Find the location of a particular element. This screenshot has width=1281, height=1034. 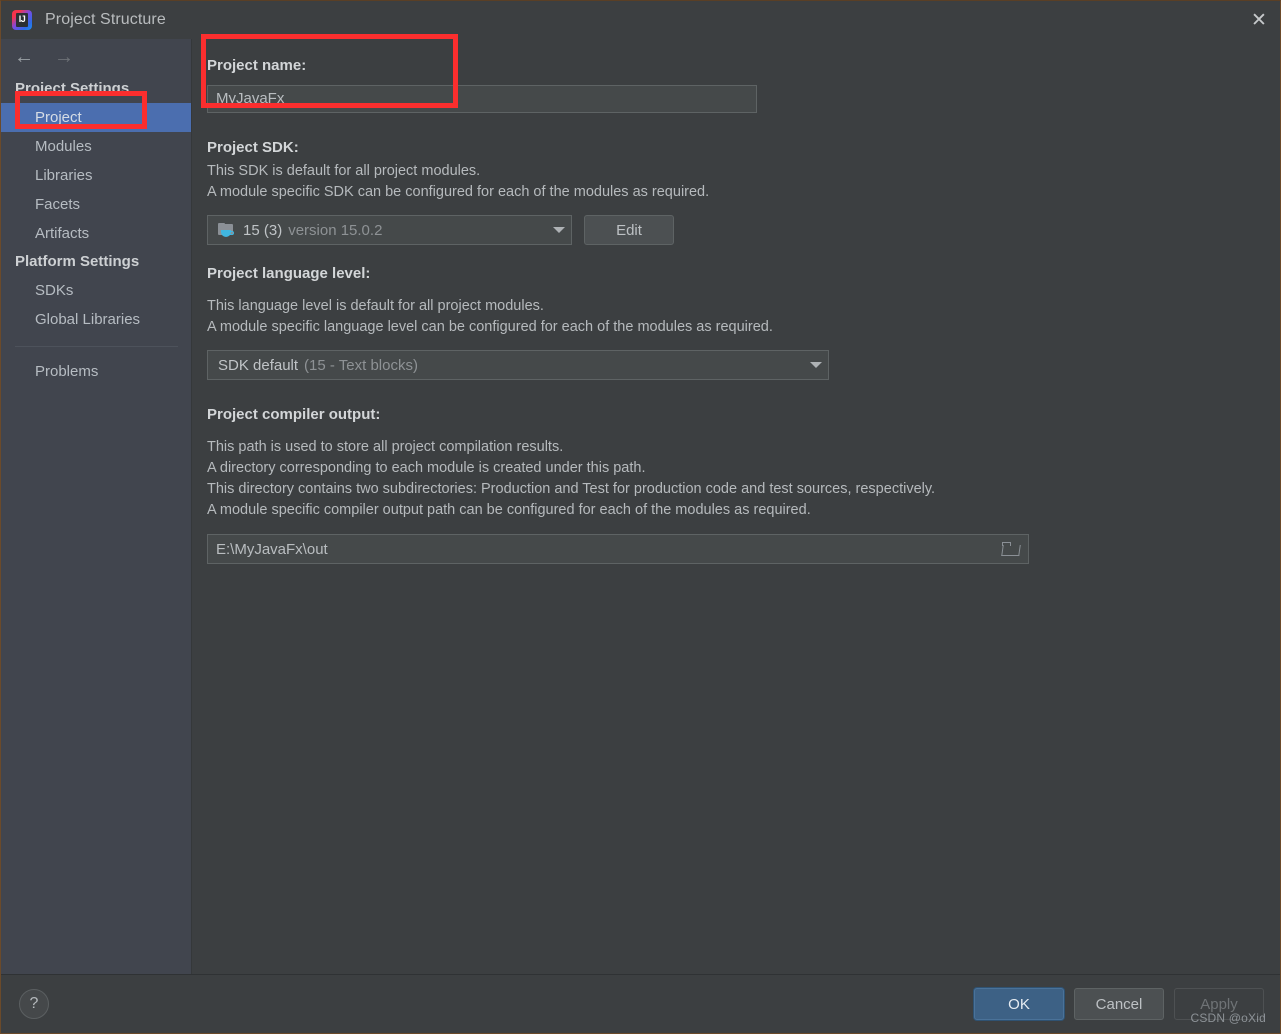

compiler-output-path-input: E:\MyJavaFx\out is located at coordinates (618, 549).